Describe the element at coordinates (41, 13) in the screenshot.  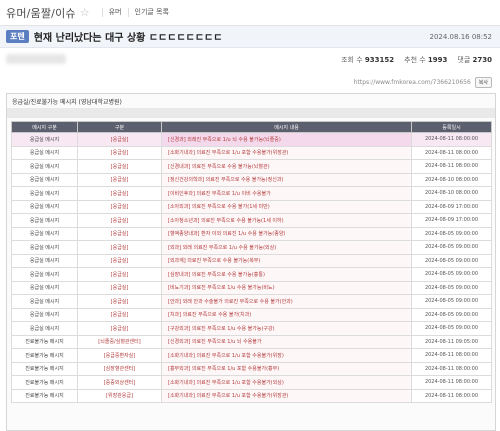
I see `board-title: 유머/움짤/이슈` at that location.